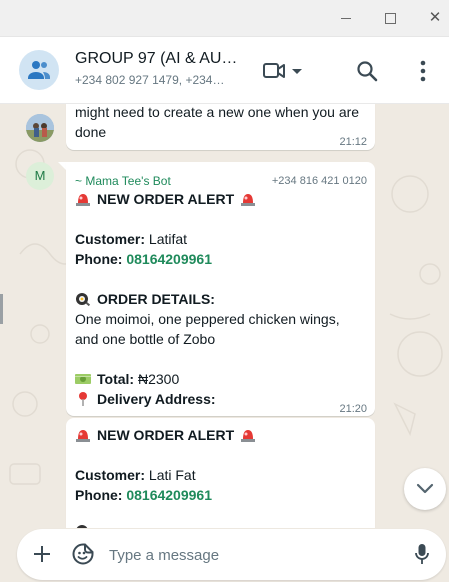  I want to click on total-value: ₦2300, so click(158, 379).